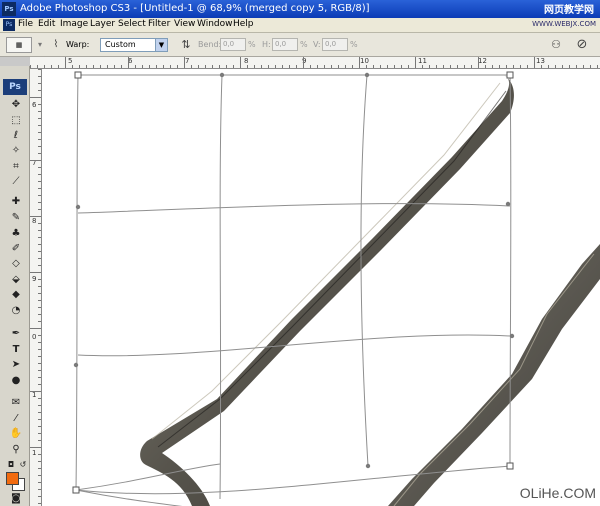  Describe the element at coordinates (16, 402) in the screenshot. I see `notes-tool-icon: ✉` at that location.